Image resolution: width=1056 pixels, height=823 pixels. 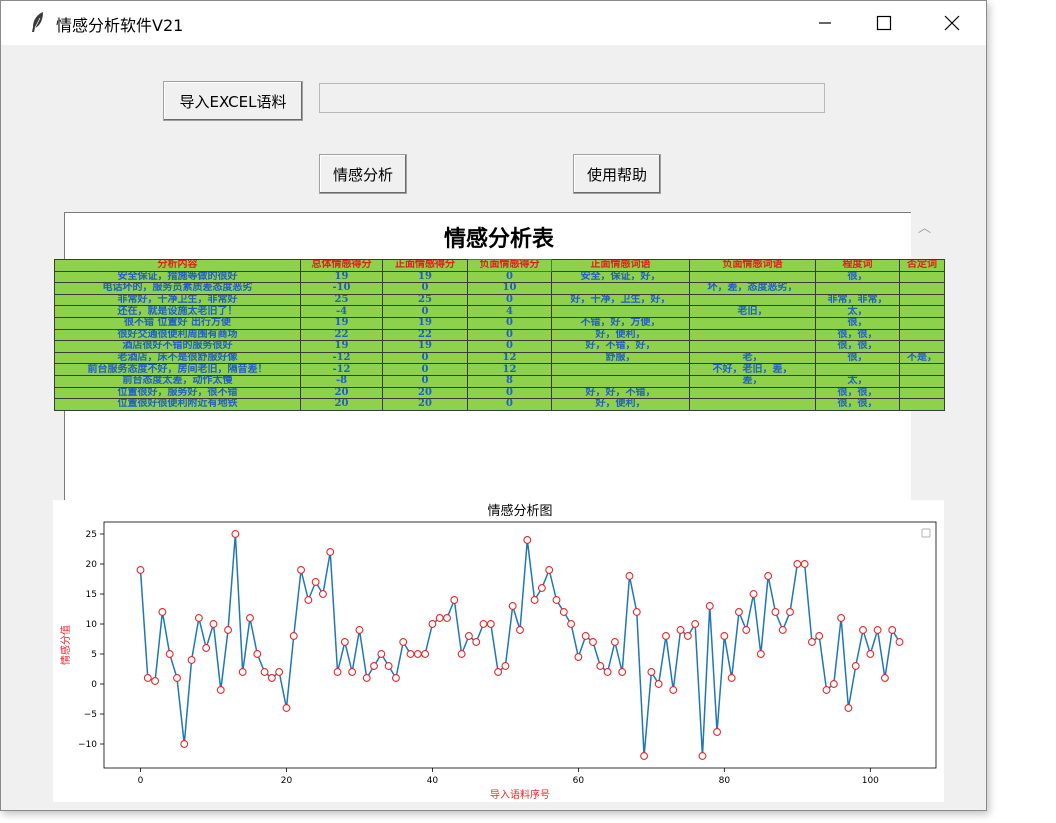 I want to click on table-cell: 非常，非常，, so click(x=857, y=300).